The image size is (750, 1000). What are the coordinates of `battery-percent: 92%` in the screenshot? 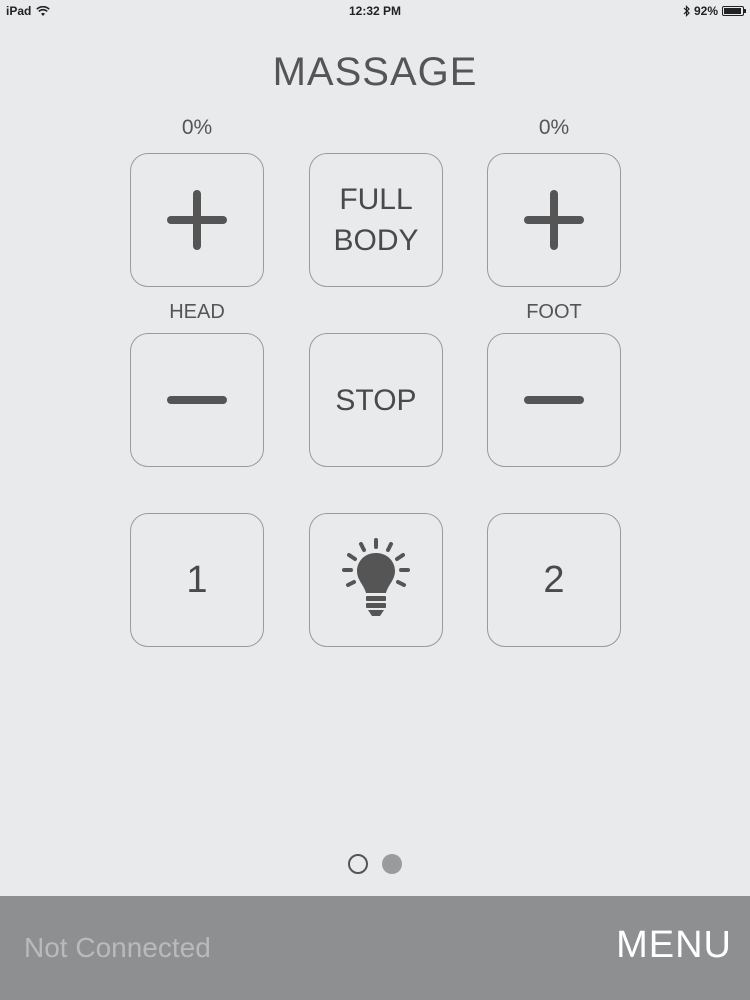 It's located at (705, 11).